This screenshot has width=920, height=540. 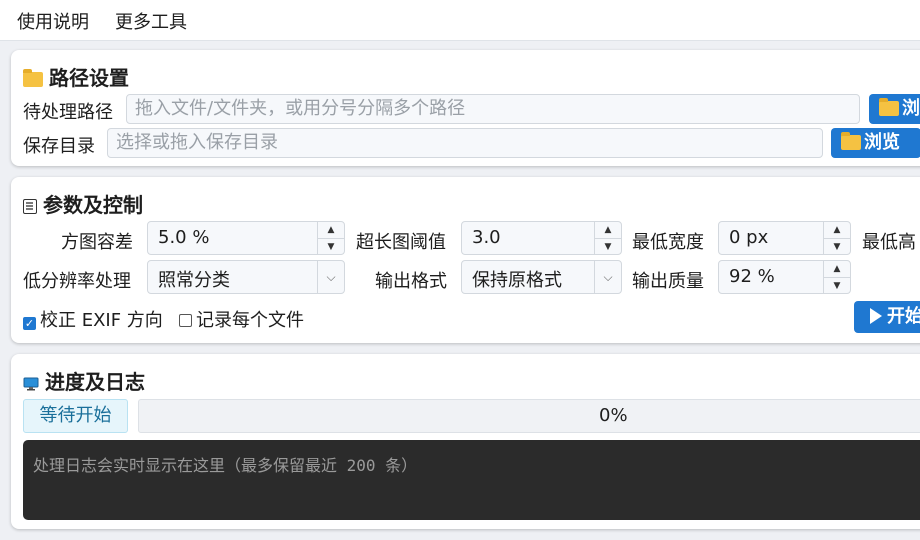 What do you see at coordinates (93, 319) in the screenshot?
I see `exif-checkbox: ✓ 校正 EXIF 方向` at bounding box center [93, 319].